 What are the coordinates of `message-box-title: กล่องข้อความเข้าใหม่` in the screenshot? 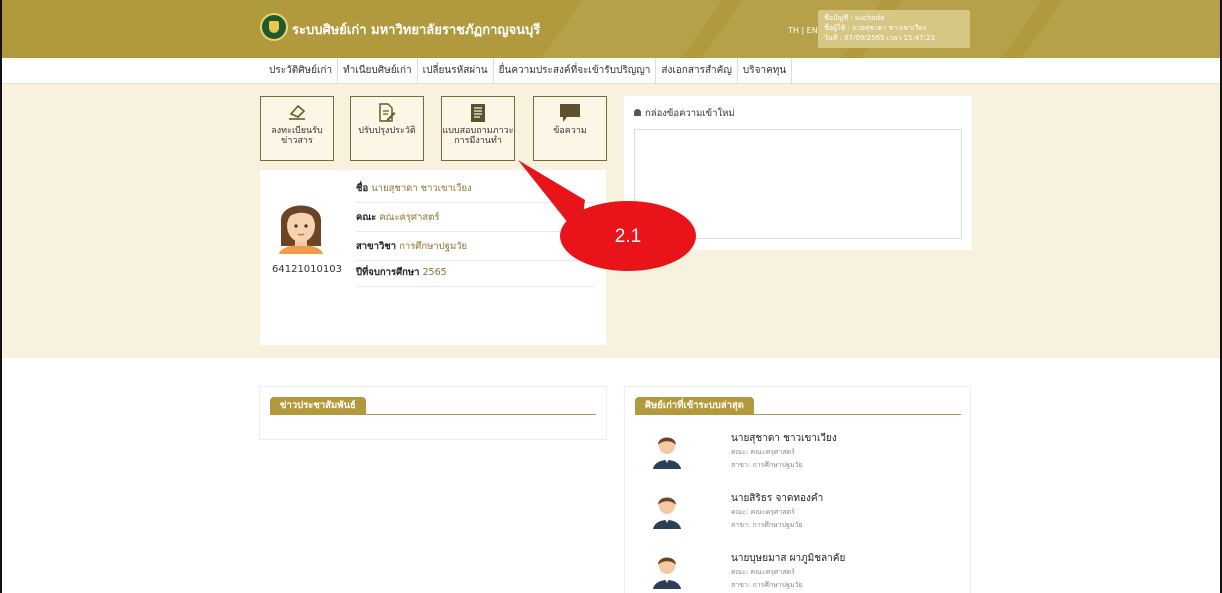 It's located at (690, 113).